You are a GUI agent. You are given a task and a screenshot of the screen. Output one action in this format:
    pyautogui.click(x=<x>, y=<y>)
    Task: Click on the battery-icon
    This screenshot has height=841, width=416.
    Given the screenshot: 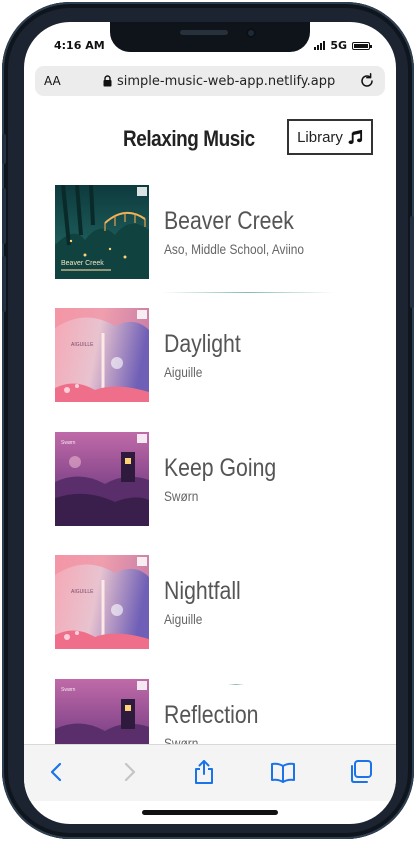 What is the action you would take?
    pyautogui.click(x=362, y=45)
    